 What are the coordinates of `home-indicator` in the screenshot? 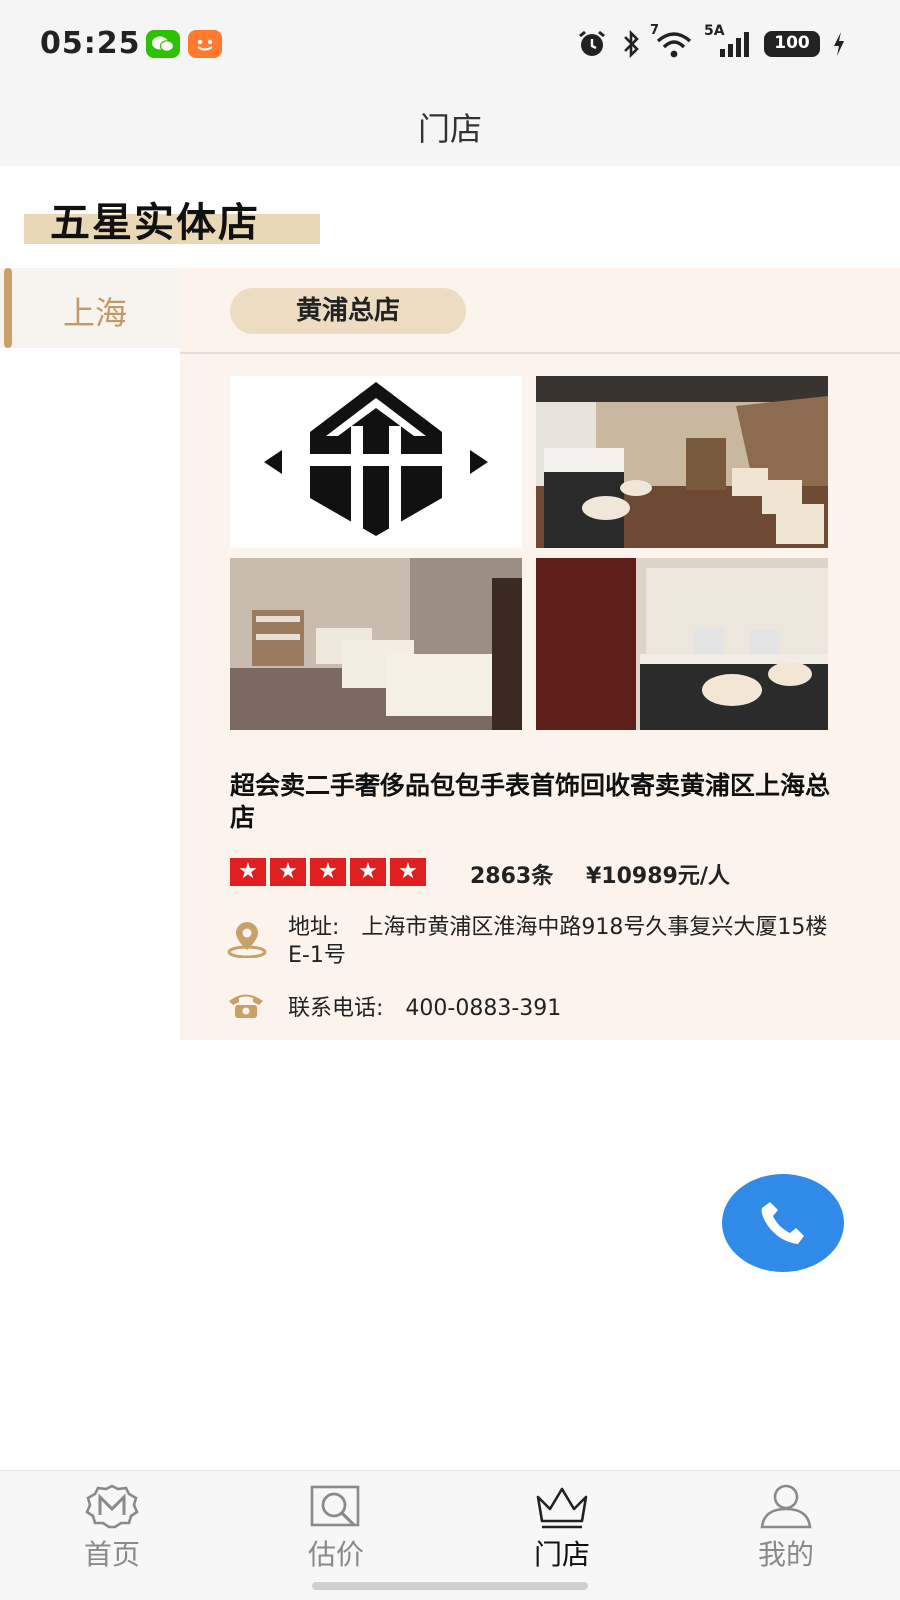 It's located at (450, 1586).